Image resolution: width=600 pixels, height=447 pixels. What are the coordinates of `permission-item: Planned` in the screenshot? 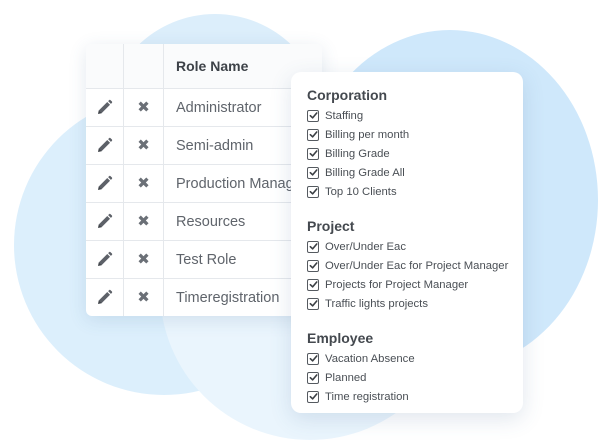 It's located at (415, 377).